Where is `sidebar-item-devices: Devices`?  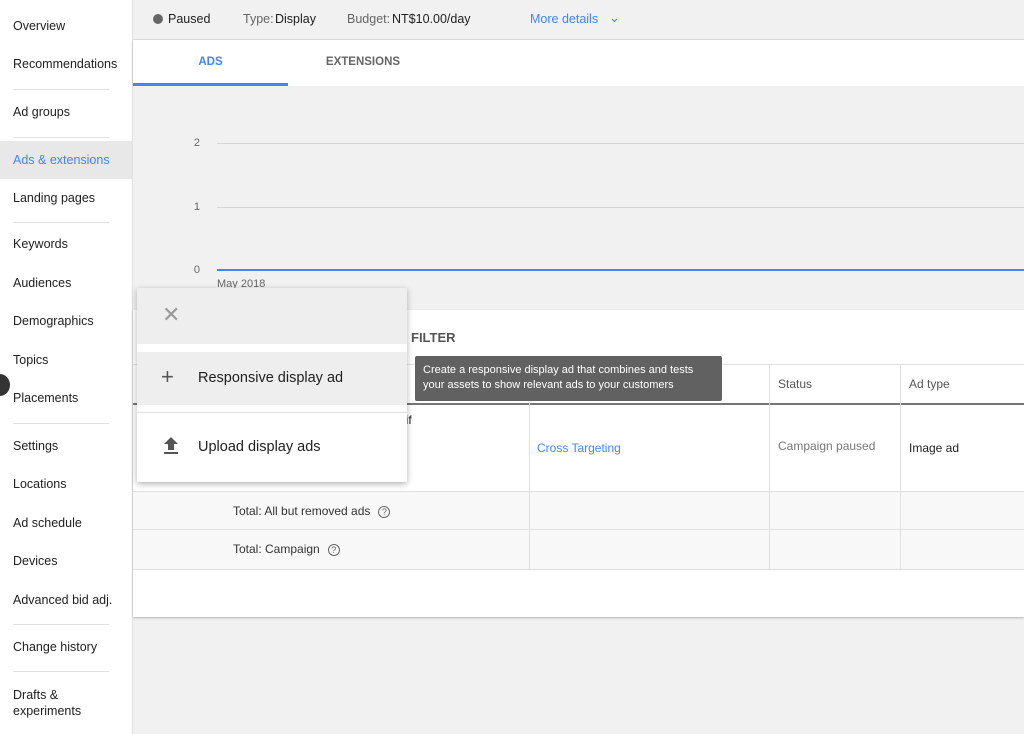 sidebar-item-devices: Devices is located at coordinates (66, 561).